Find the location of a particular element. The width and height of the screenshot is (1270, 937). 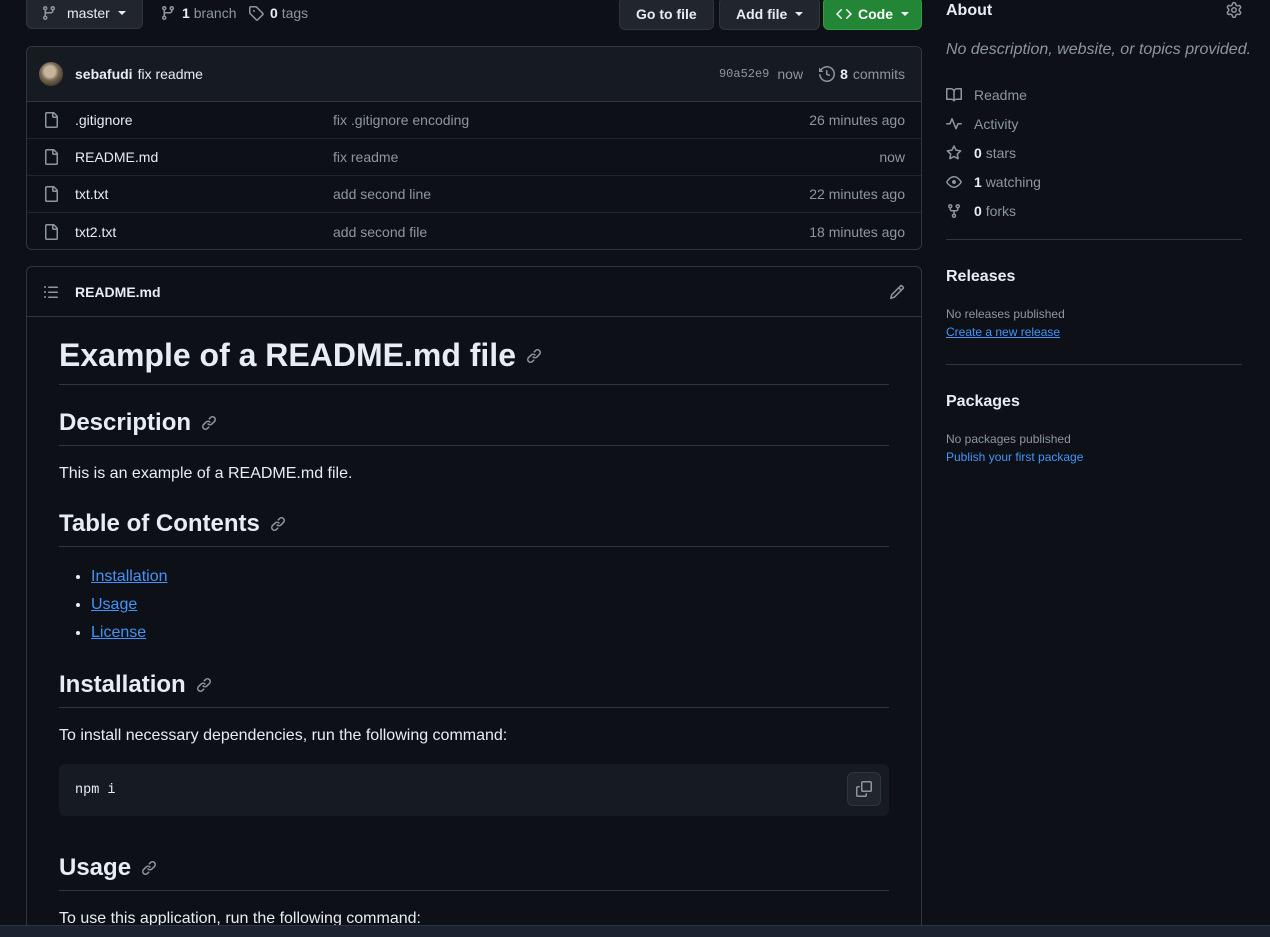

file-time: 26 minutes ago is located at coordinates (857, 120).